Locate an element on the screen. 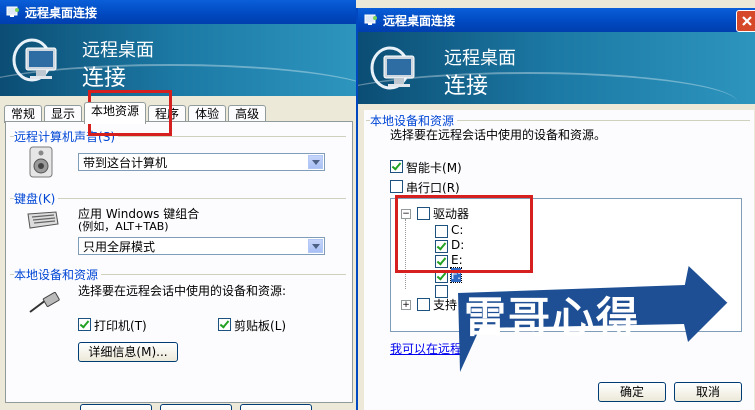 This screenshot has height=410, width=755. smartcard-checkbox is located at coordinates (396, 166).